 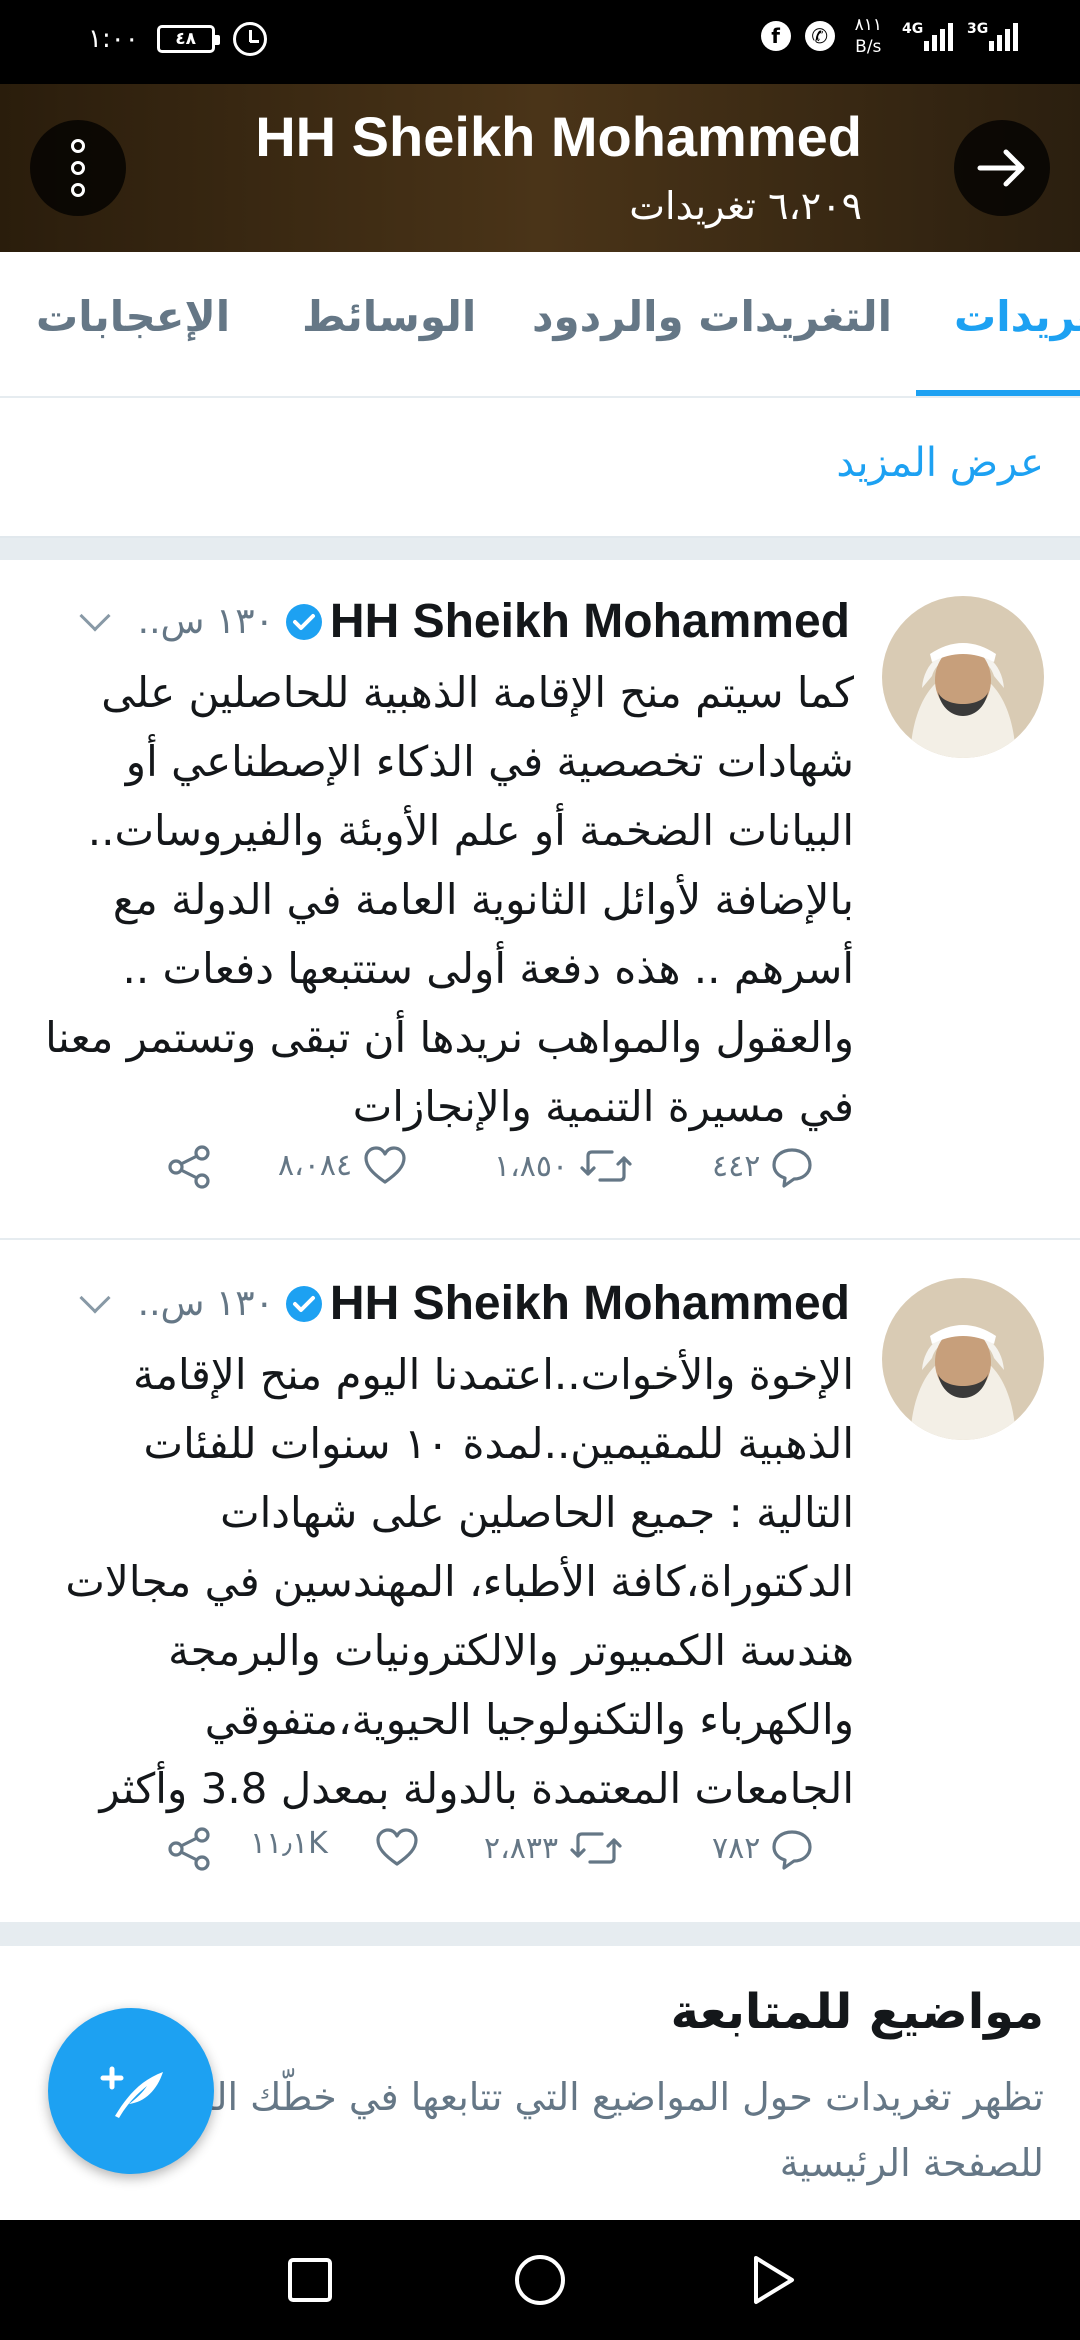 I want to click on tab-tweets: تغريدات, so click(x=1017, y=316).